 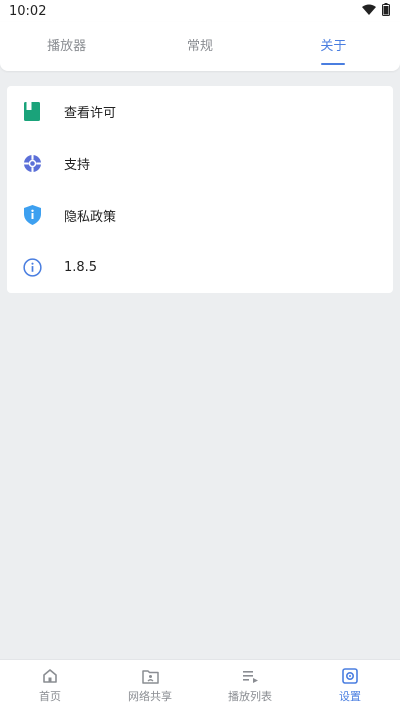 I want to click on active-tab-indicator, so click(x=333, y=64).